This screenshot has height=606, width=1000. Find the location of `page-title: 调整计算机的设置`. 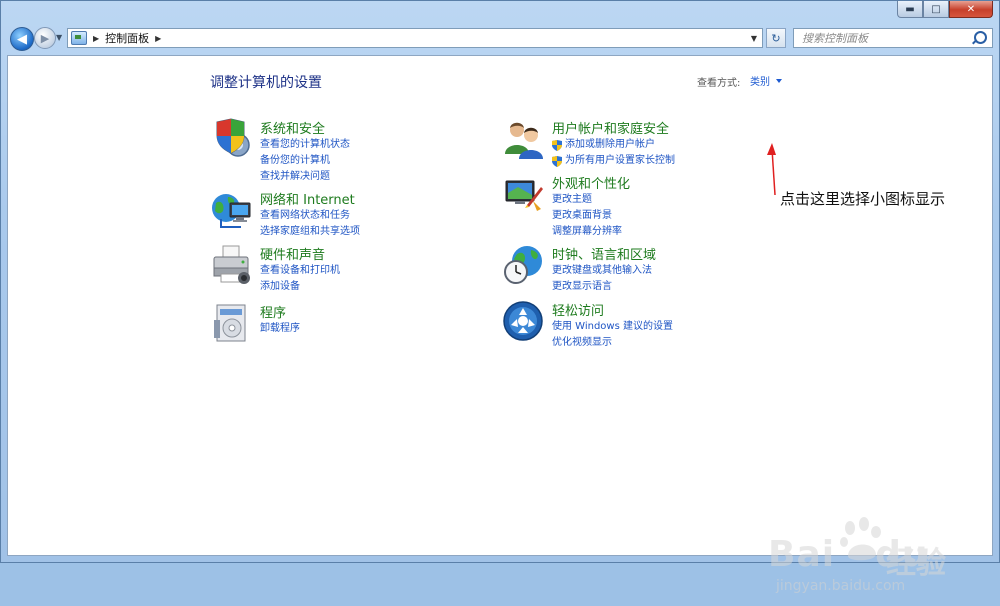

page-title: 调整计算机的设置 is located at coordinates (266, 83).